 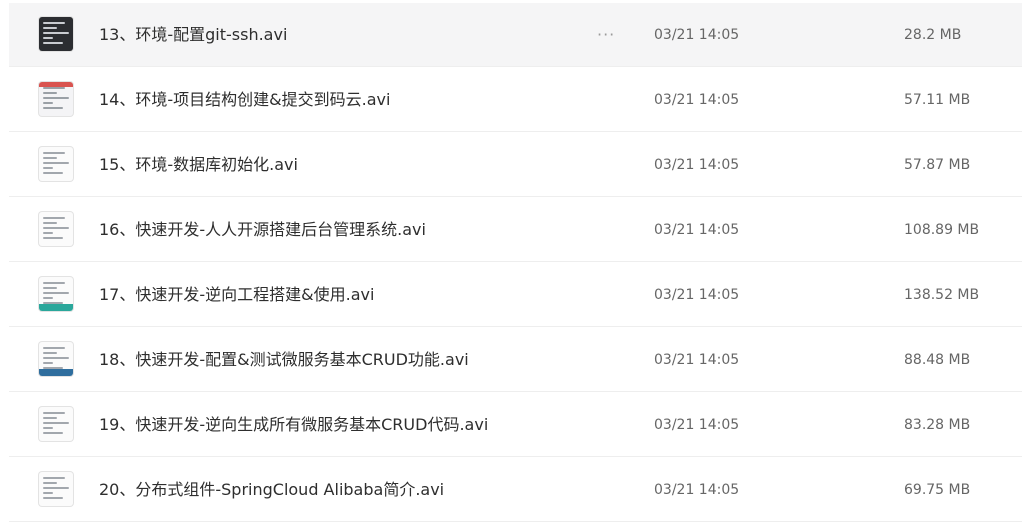 What do you see at coordinates (193, 34) in the screenshot?
I see `file-name: 13、环境-配置git-ssh.avi` at bounding box center [193, 34].